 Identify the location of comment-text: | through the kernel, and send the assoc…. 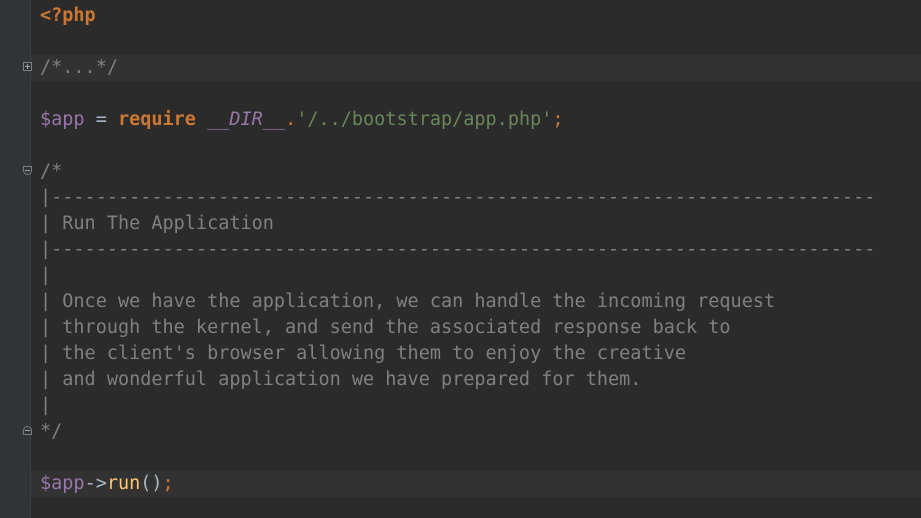
(385, 327).